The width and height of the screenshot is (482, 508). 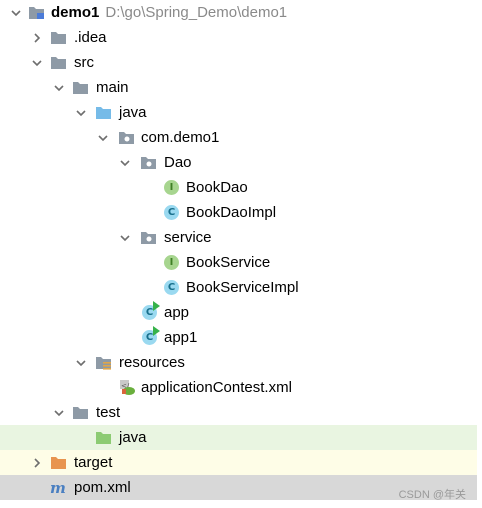 What do you see at coordinates (84, 62) in the screenshot?
I see `tree-label: src` at bounding box center [84, 62].